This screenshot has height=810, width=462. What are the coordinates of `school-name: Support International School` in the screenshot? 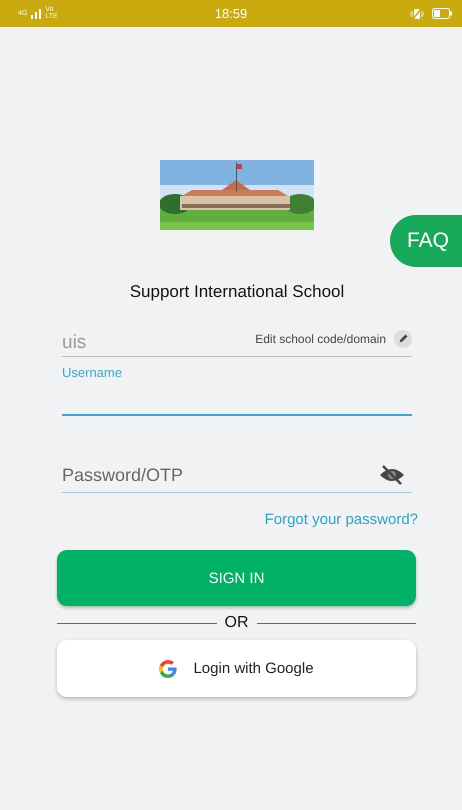 It's located at (237, 292).